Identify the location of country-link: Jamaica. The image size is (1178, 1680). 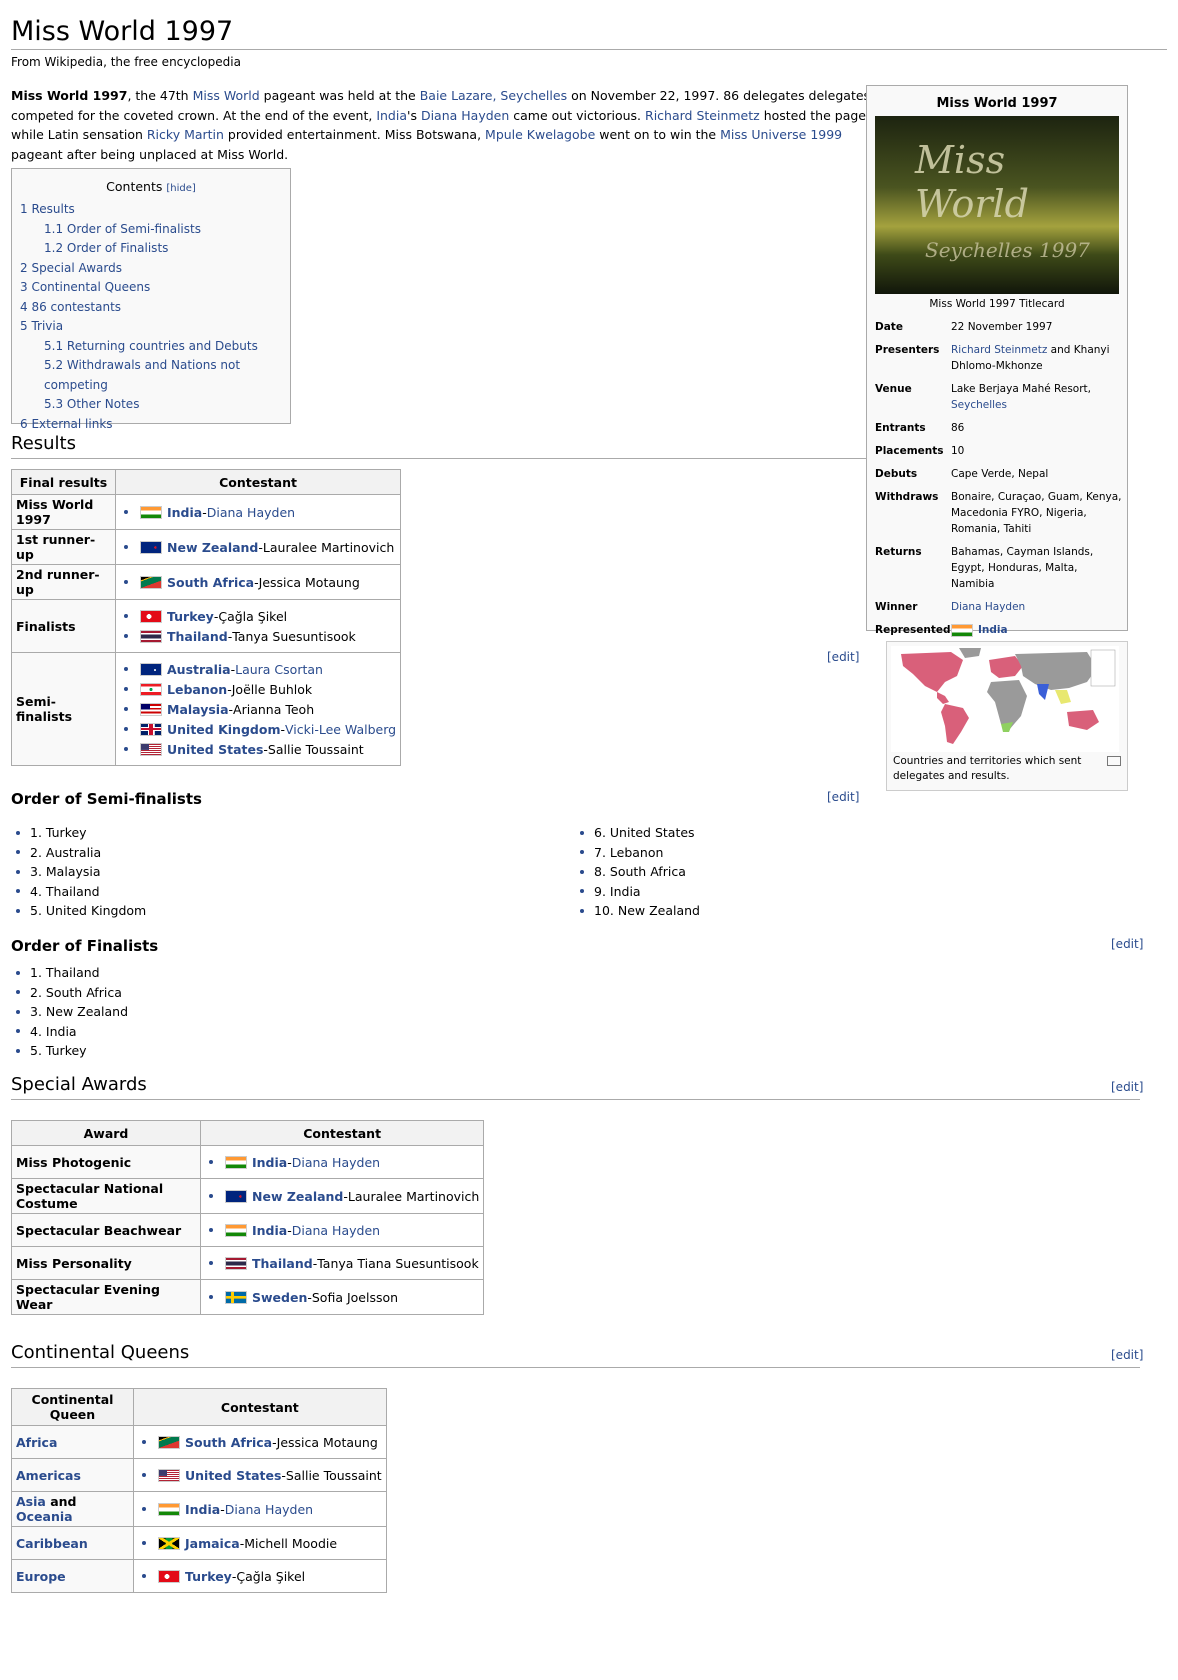
(212, 1543).